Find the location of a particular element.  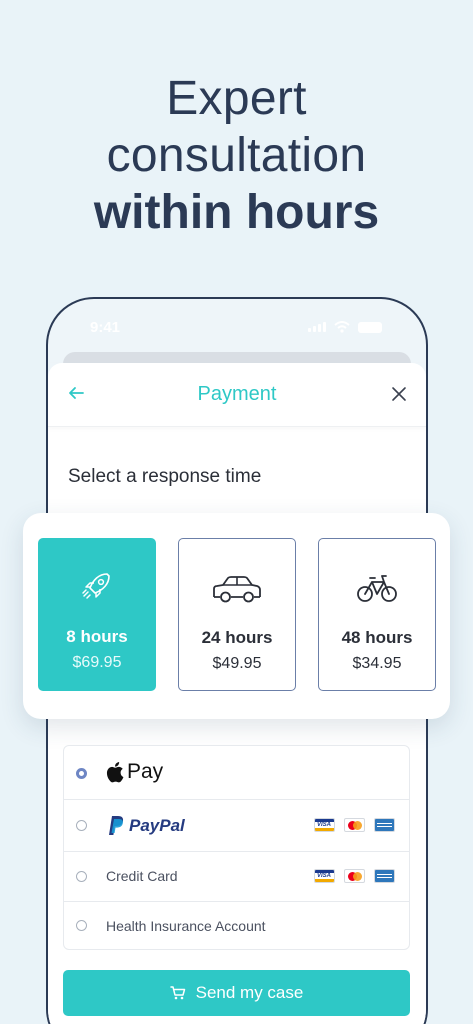

cart-icon is located at coordinates (177, 993).